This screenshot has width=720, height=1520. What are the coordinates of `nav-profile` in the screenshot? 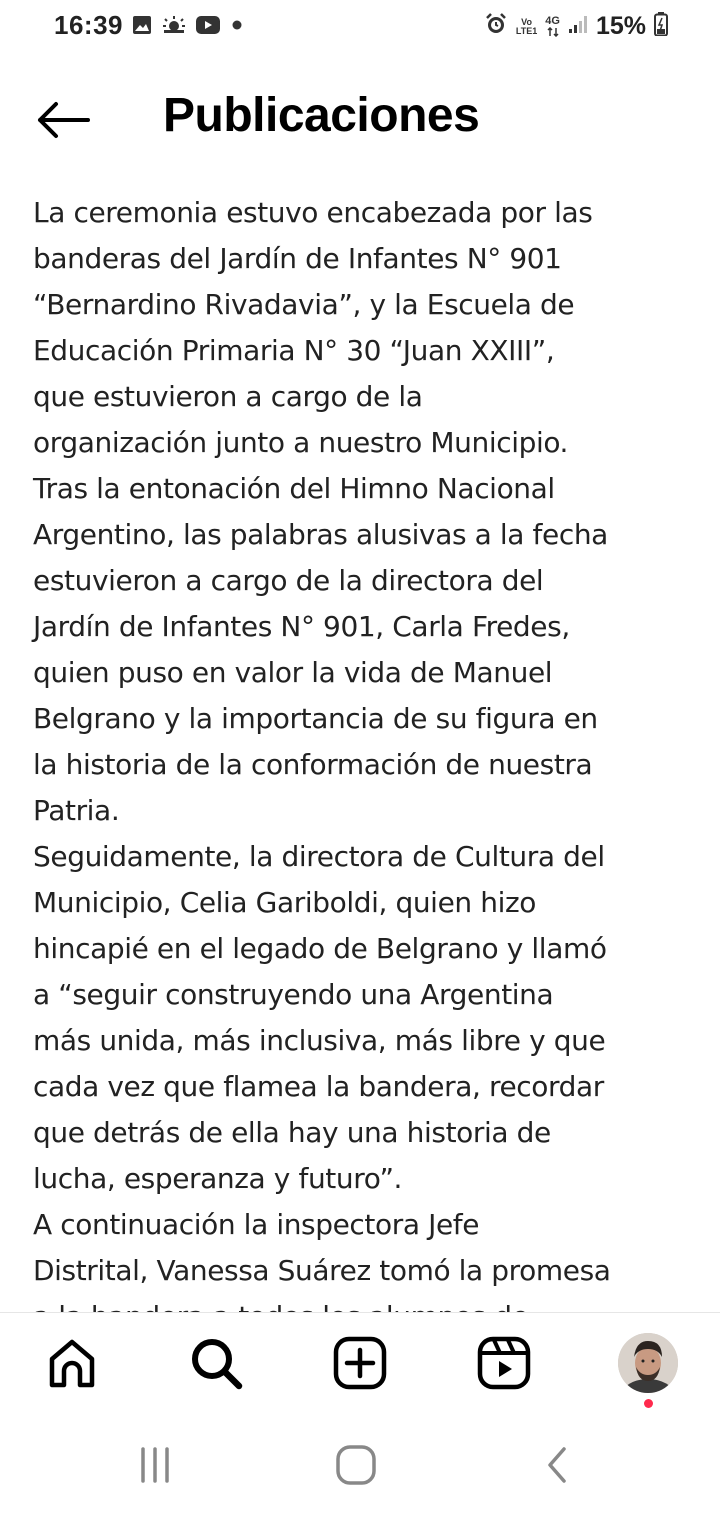 It's located at (648, 1363).